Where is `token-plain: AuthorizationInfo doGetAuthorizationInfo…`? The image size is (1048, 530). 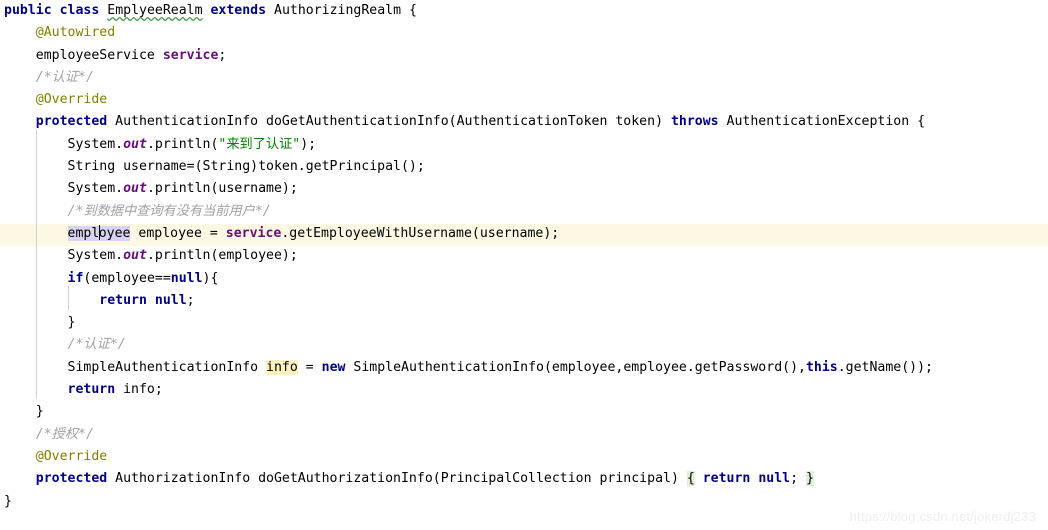 token-plain: AuthorizationInfo doGetAuthorizationInfo… is located at coordinates (397, 479).